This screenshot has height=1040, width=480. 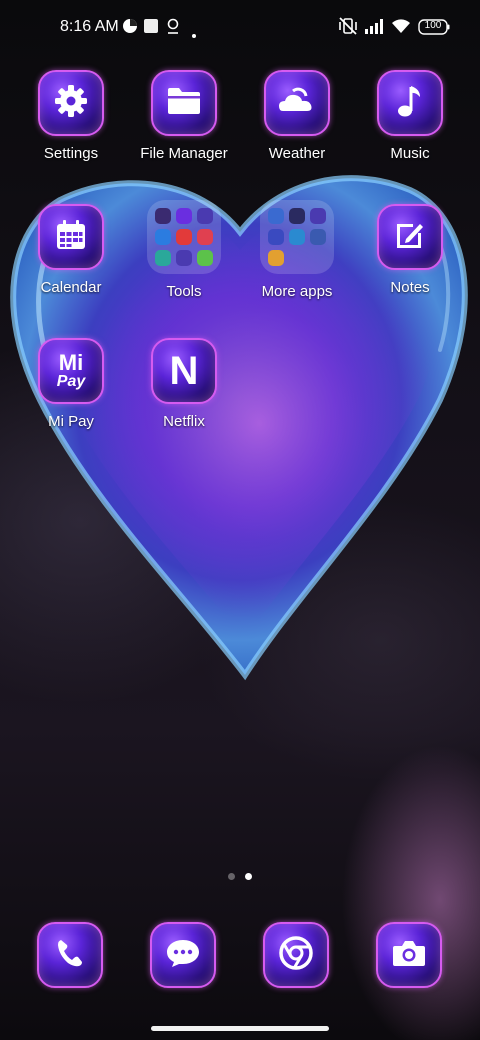 I want to click on mi-pay-icon-text-bottom: Pay, so click(x=71, y=381).